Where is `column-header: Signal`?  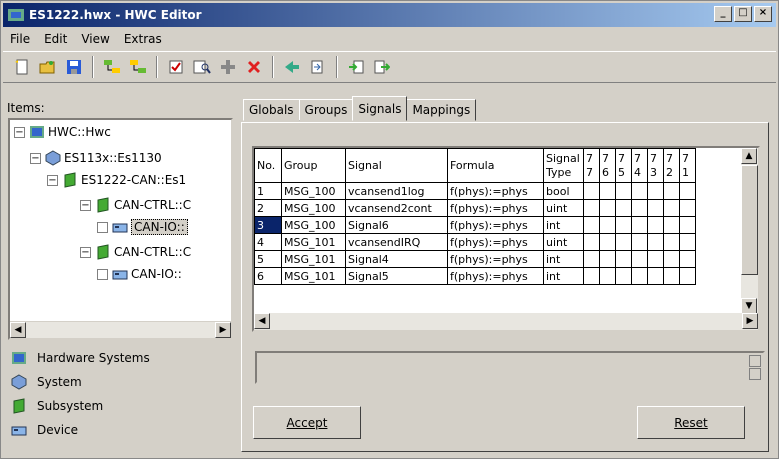 column-header: Signal is located at coordinates (396, 165).